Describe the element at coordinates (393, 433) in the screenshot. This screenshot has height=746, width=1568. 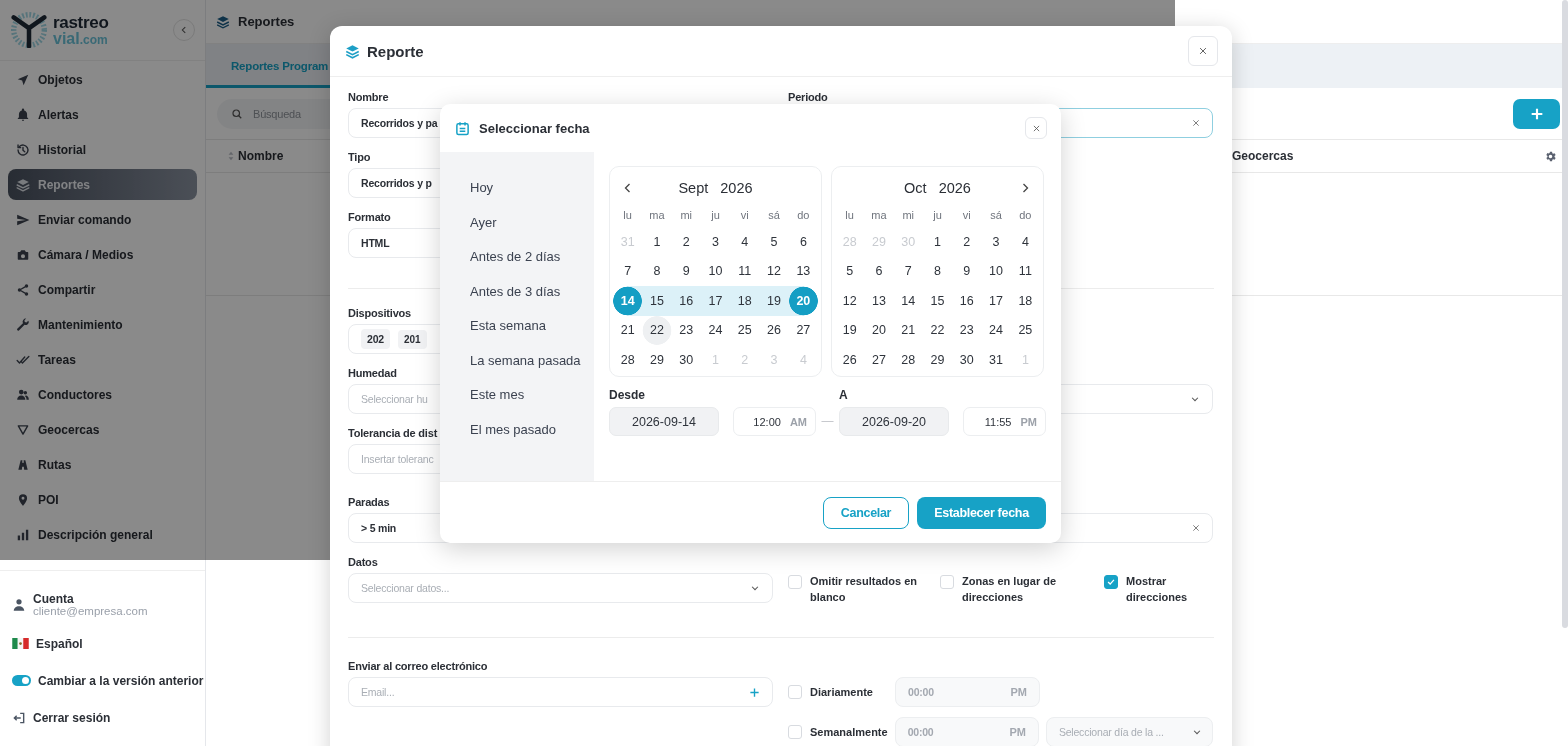
I see `field-label: Tolerancia de dist` at that location.